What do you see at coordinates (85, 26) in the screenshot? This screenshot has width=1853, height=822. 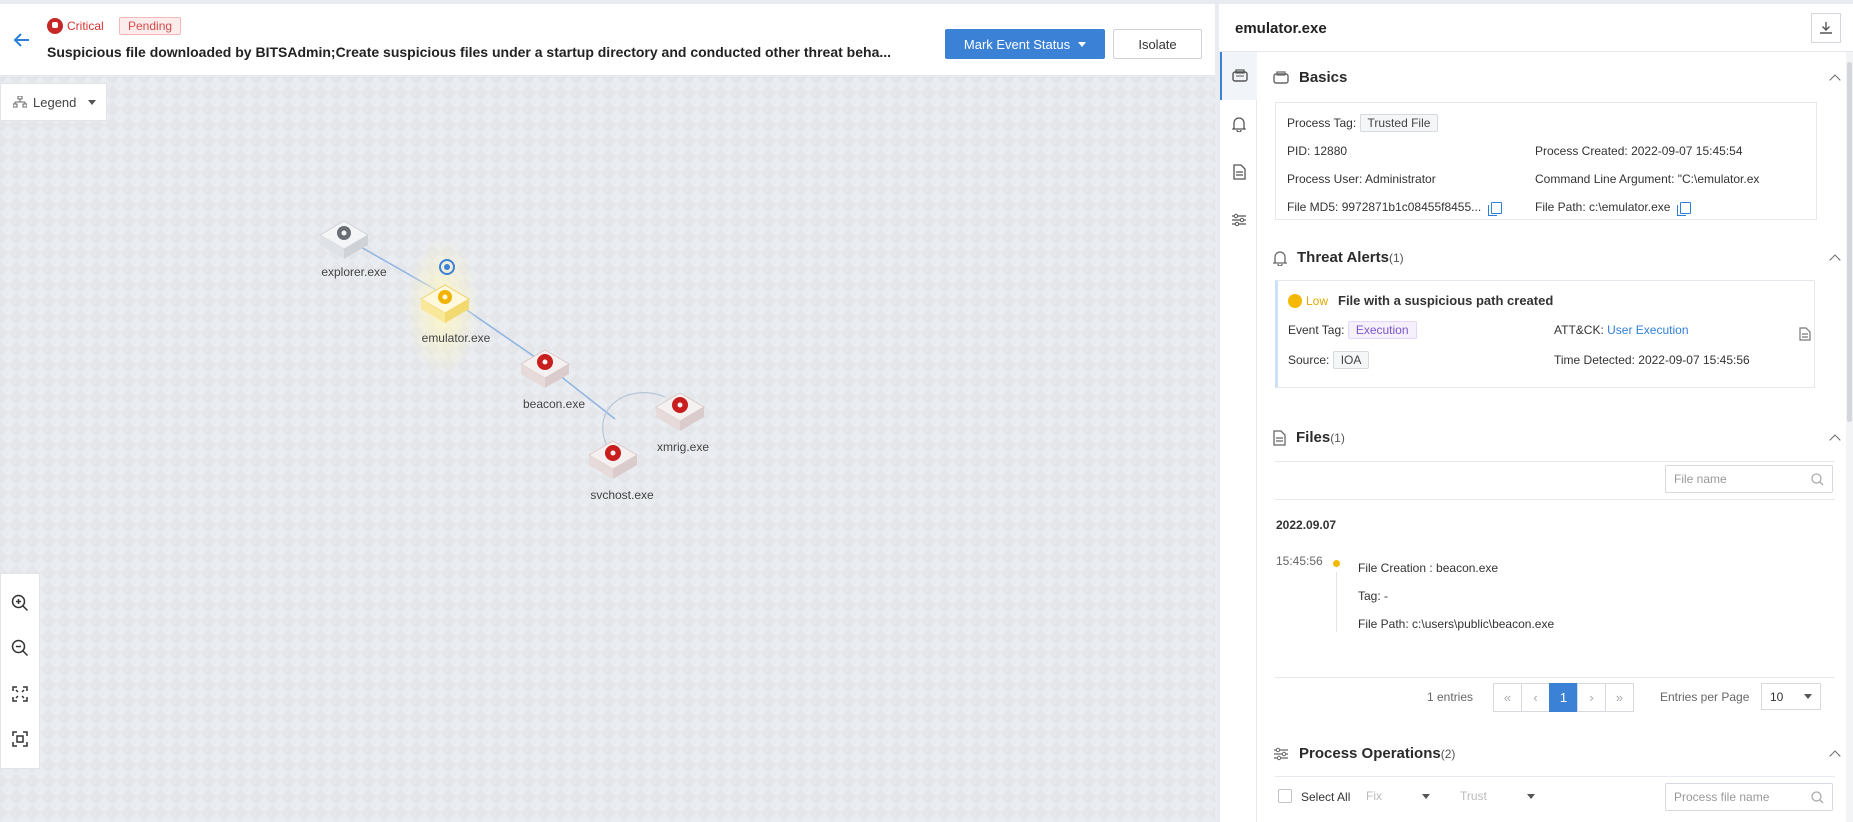 I see `severity-label: Critical` at bounding box center [85, 26].